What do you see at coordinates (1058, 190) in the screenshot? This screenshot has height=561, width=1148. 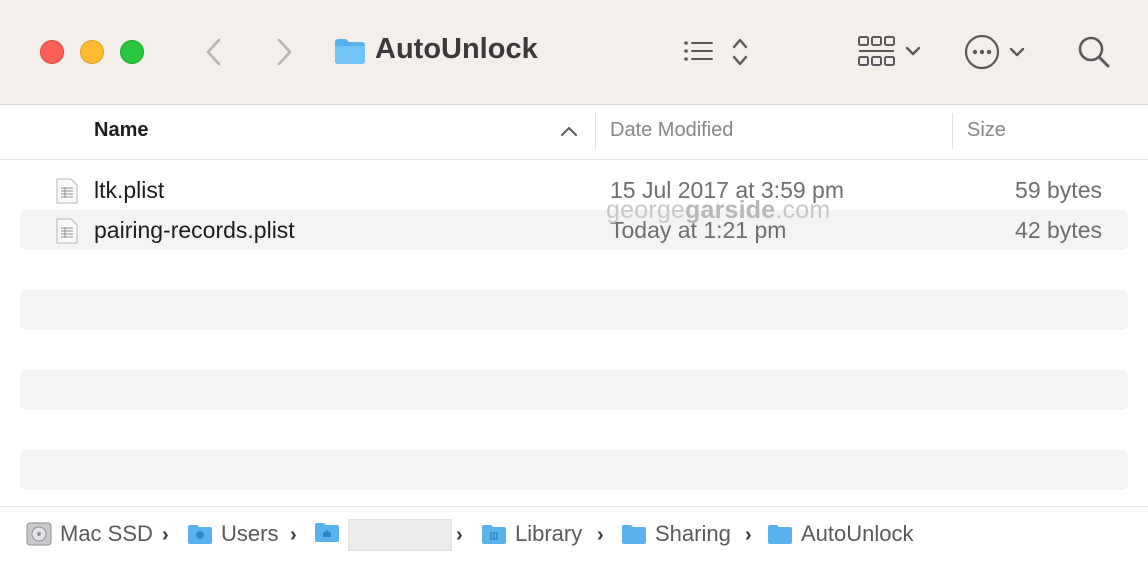 I see `file-size: 59 bytes` at bounding box center [1058, 190].